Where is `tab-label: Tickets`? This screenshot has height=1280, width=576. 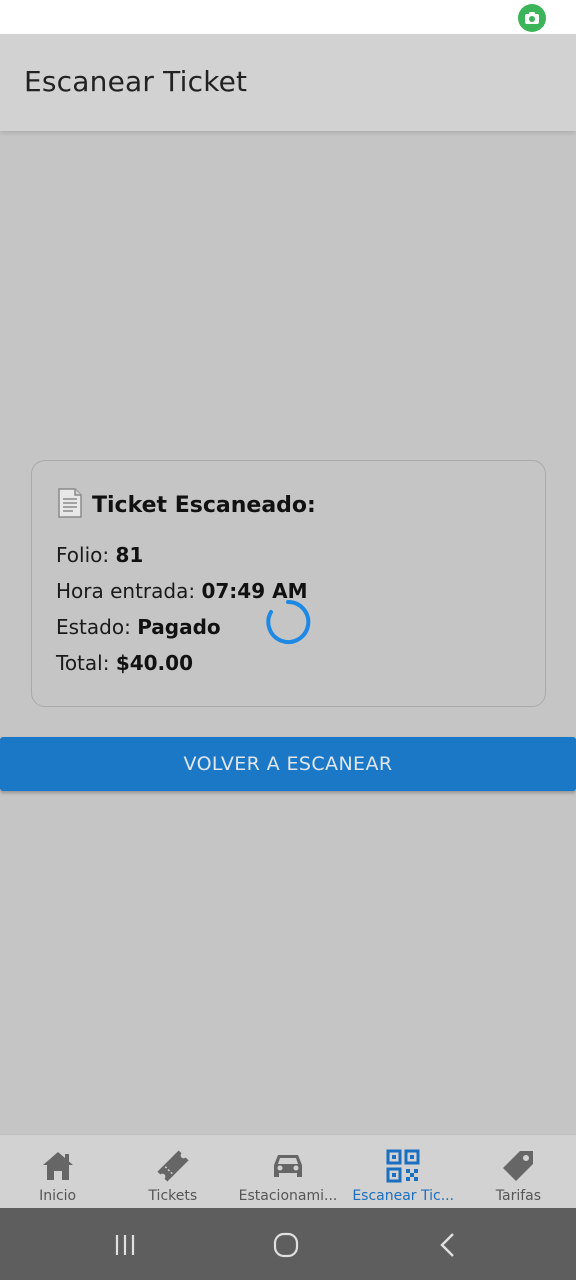 tab-label: Tickets is located at coordinates (173, 1196).